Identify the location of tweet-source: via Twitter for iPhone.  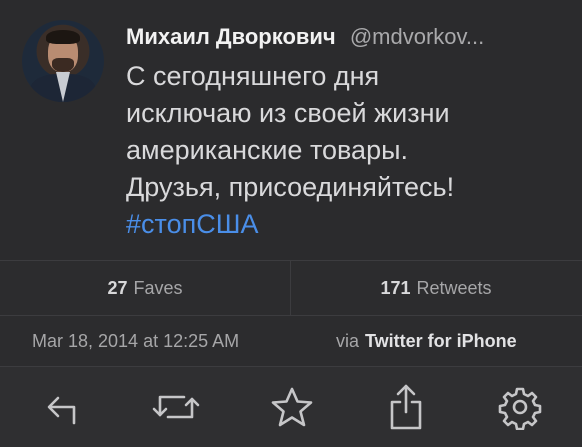
(426, 341).